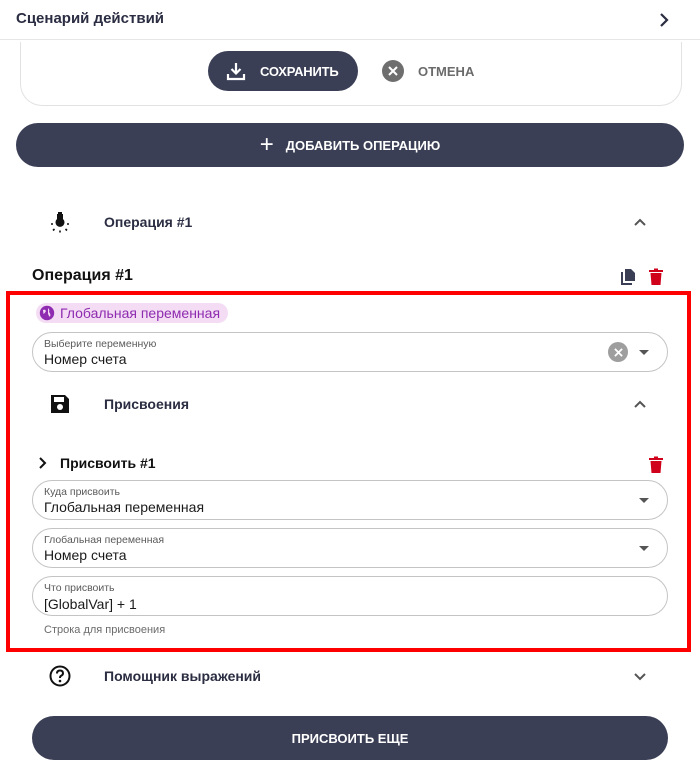  What do you see at coordinates (60, 222) in the screenshot?
I see `lightbulb-icon` at bounding box center [60, 222].